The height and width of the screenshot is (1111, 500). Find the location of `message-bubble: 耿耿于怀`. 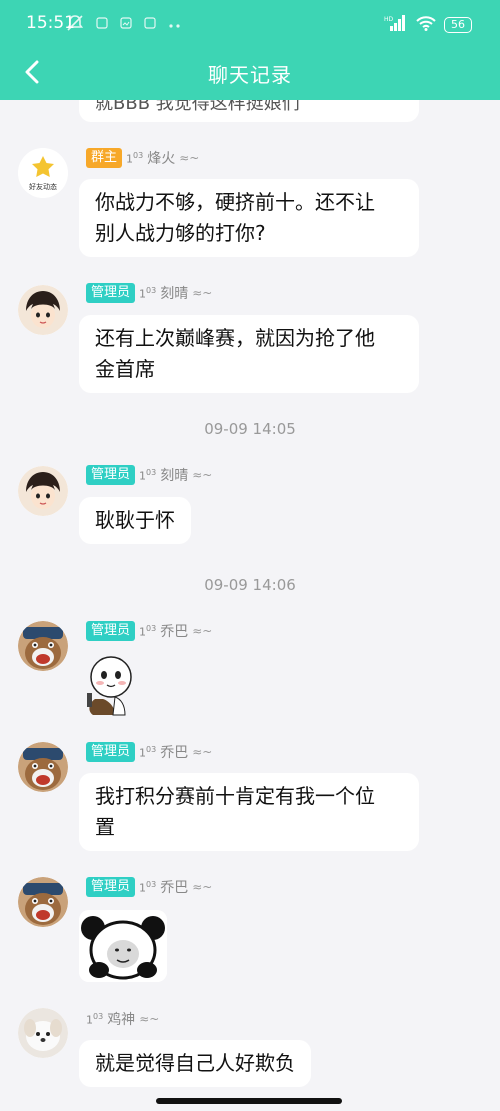

message-bubble: 耿耿于怀 is located at coordinates (135, 520).